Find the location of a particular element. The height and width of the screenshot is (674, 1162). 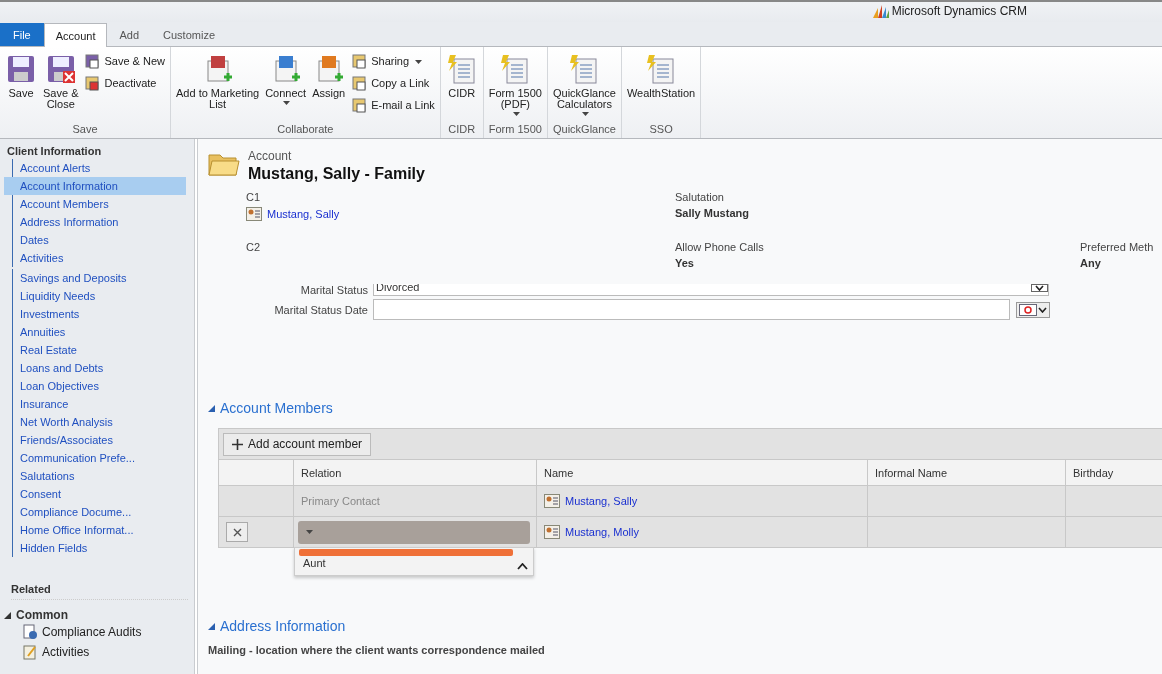

field-value: Yes is located at coordinates (685, 263).